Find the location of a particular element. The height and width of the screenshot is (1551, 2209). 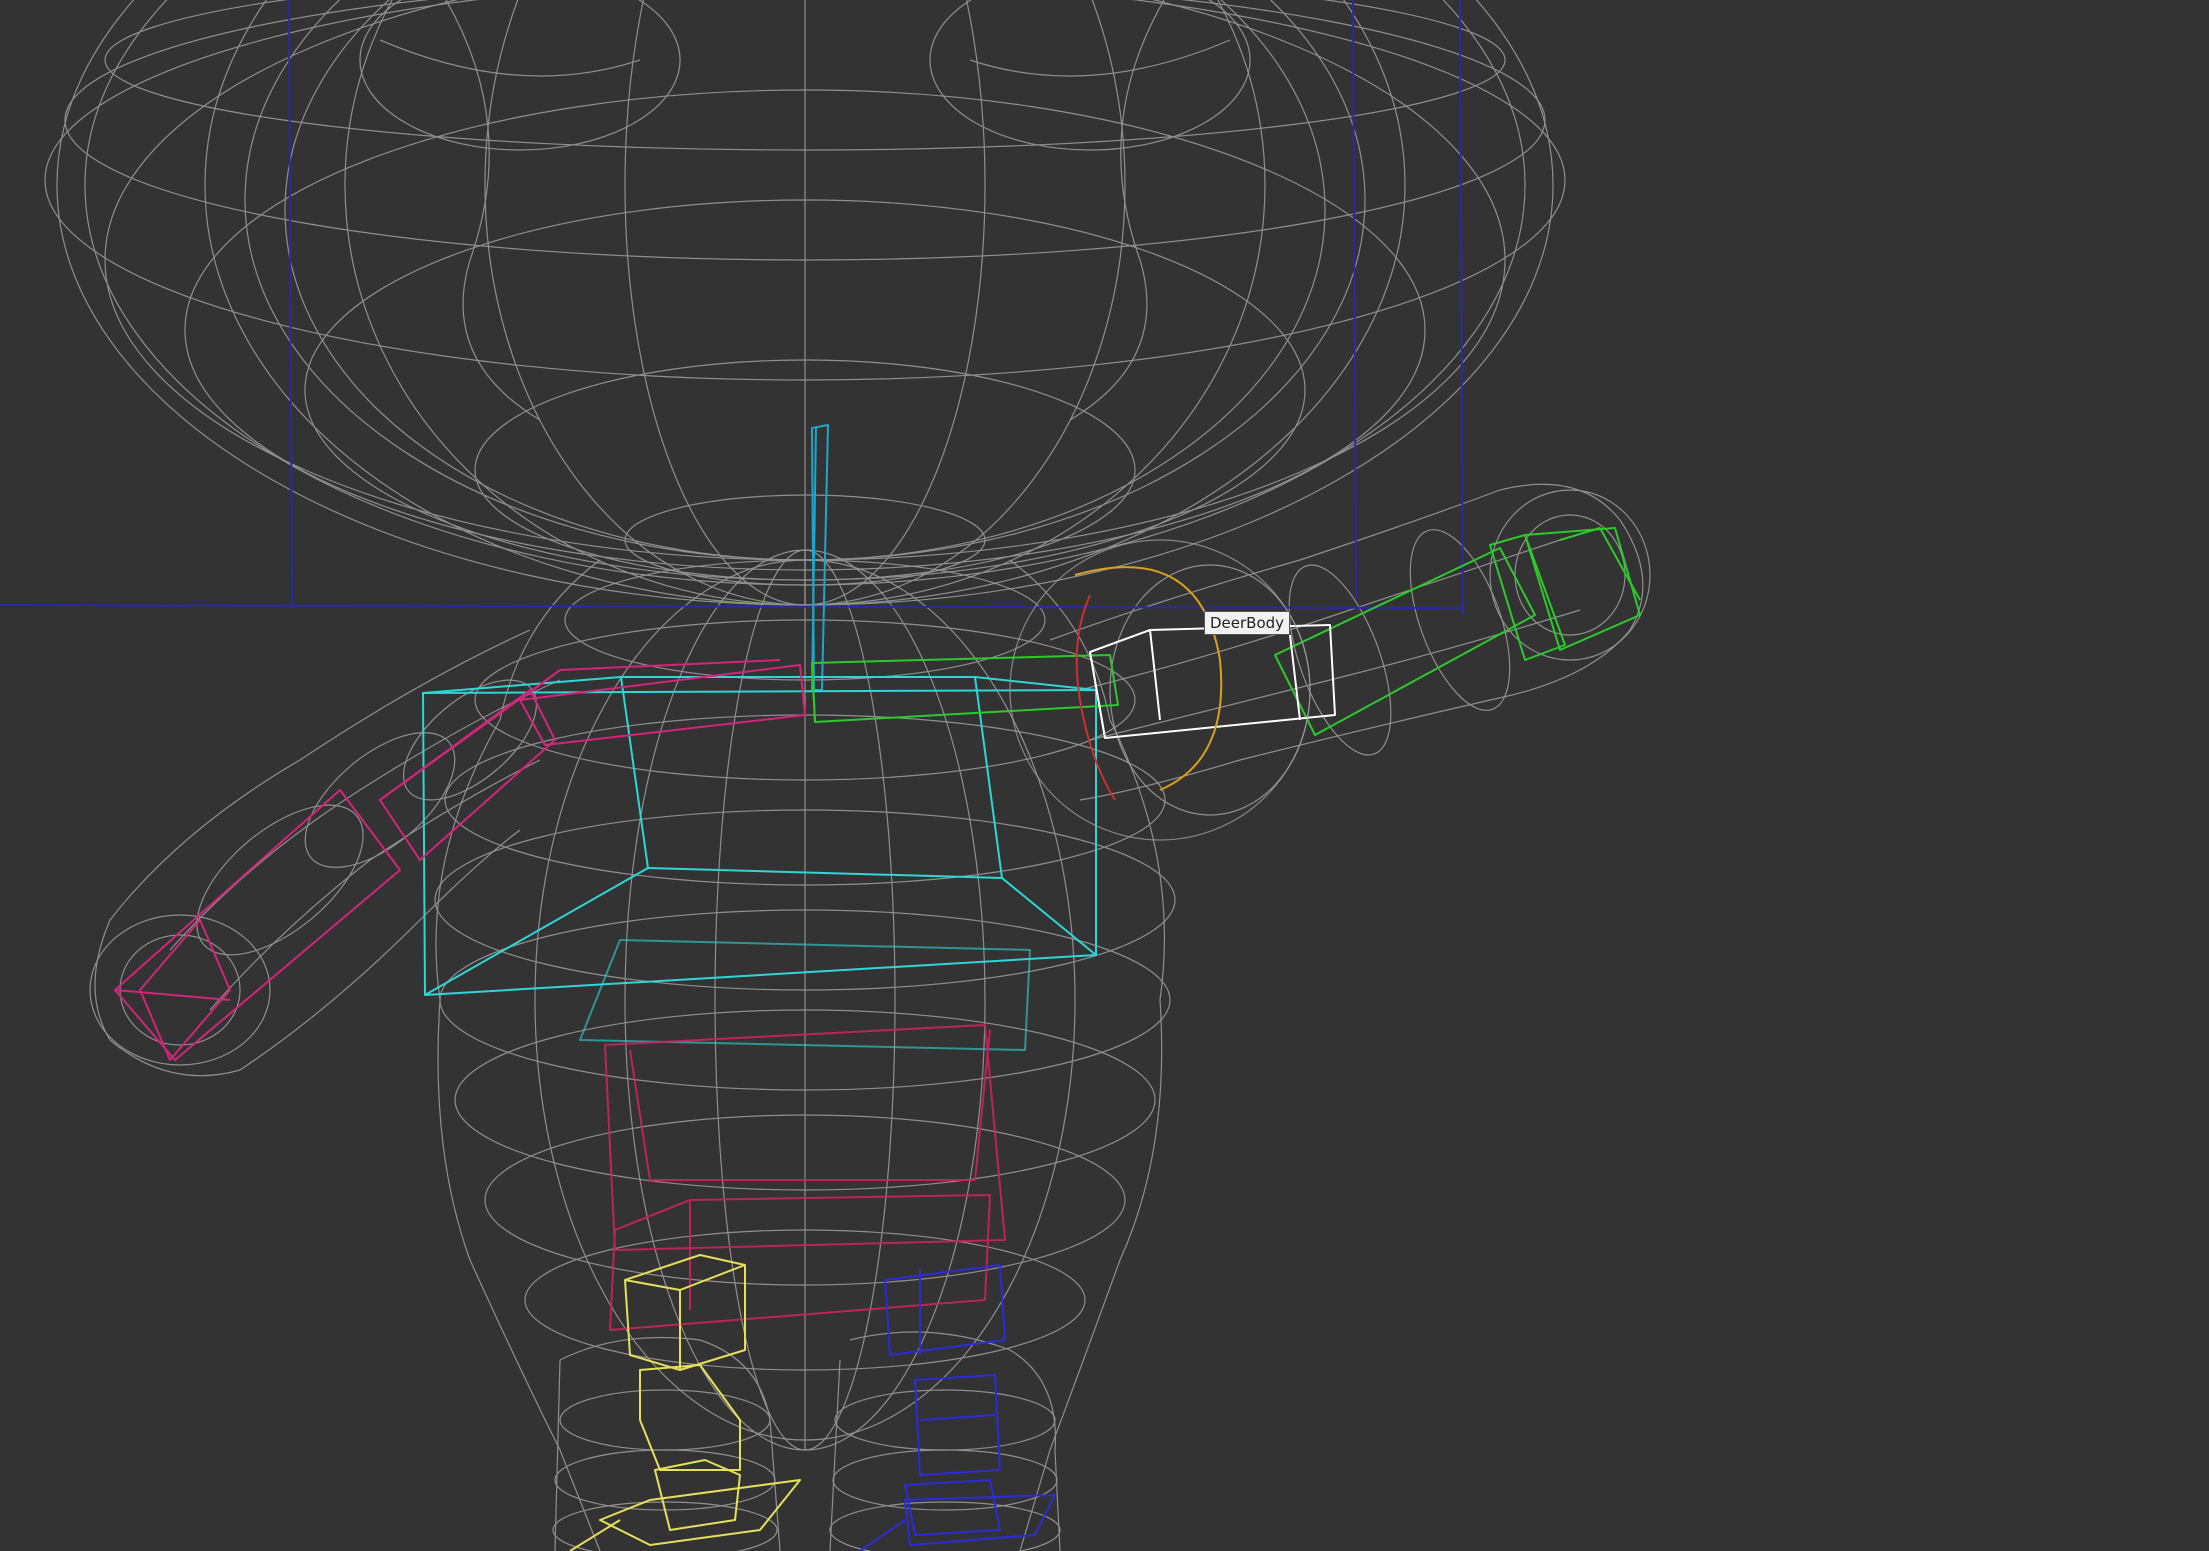

left-arm-bones is located at coordinates (460, 860).